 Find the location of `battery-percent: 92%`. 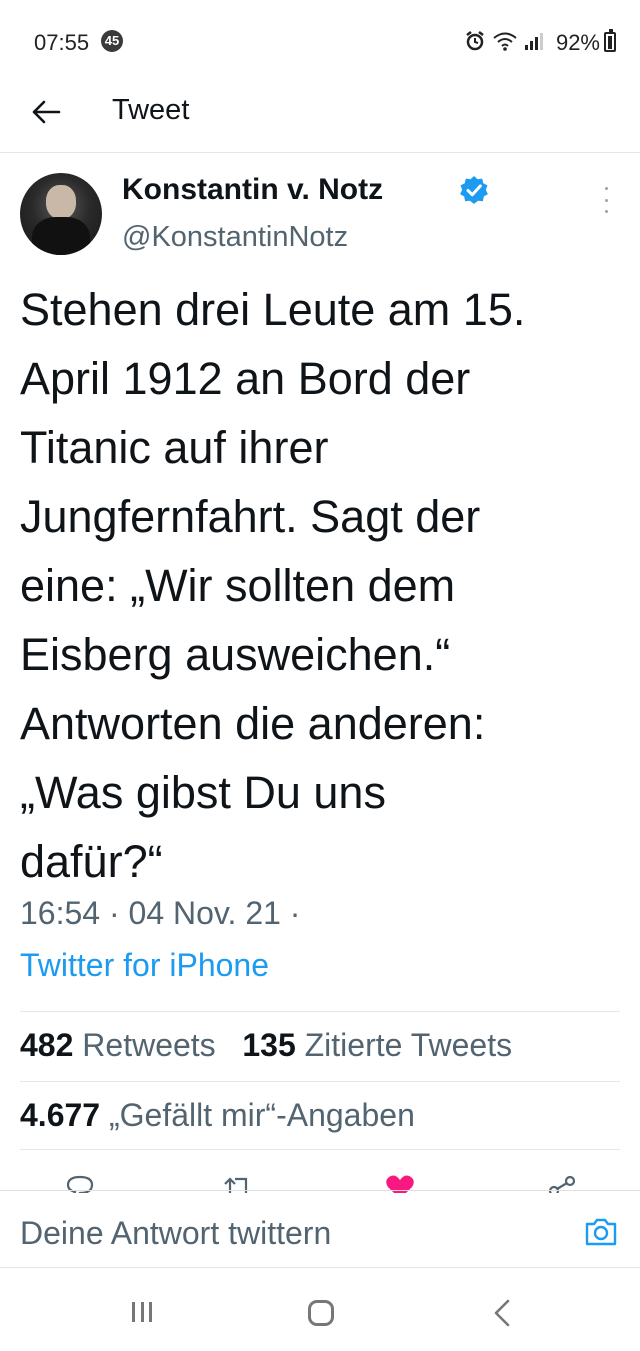

battery-percent: 92% is located at coordinates (577, 42).